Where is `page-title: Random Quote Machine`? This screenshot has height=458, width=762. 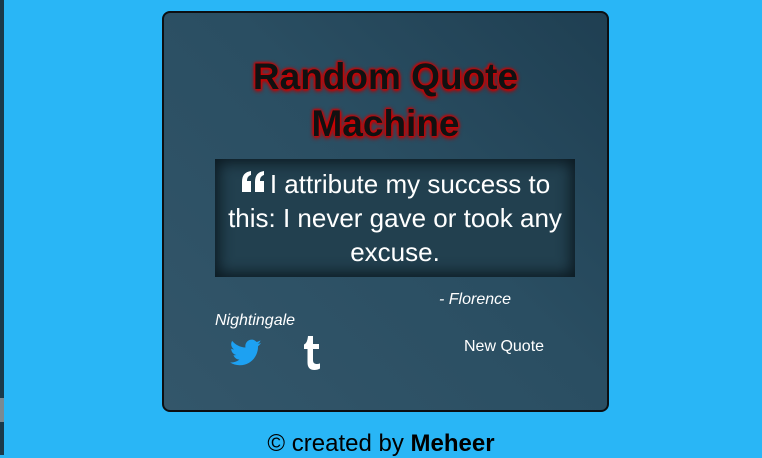
page-title: Random Quote Machine is located at coordinates (385, 100).